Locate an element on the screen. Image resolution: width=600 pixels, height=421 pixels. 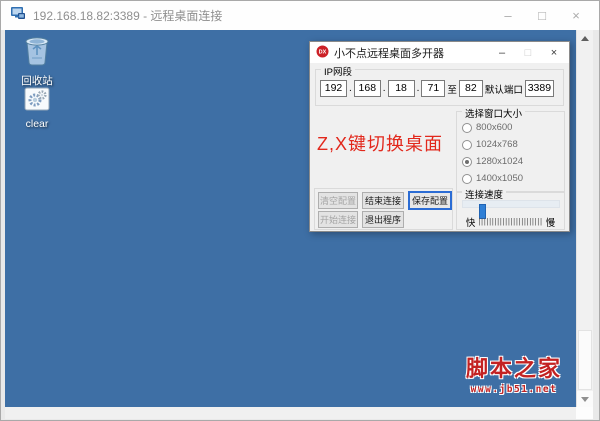
watermark-title: 脚本之家 is located at coordinates (513, 368).